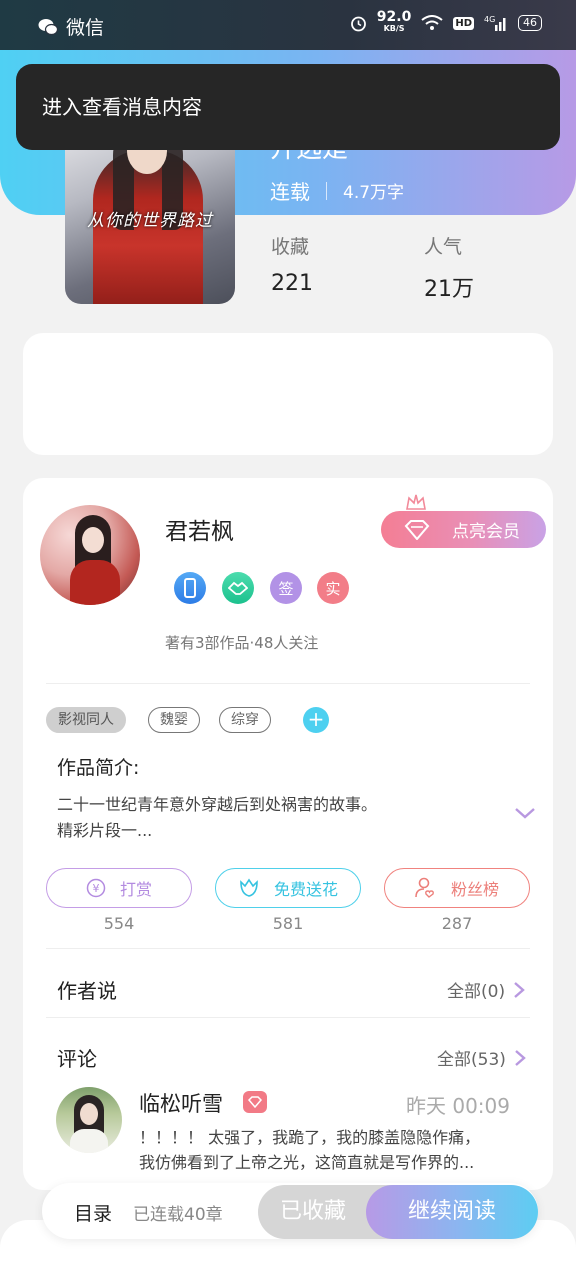  What do you see at coordinates (98, 768) in the screenshot?
I see `intro-title: 作品简介:` at bounding box center [98, 768].